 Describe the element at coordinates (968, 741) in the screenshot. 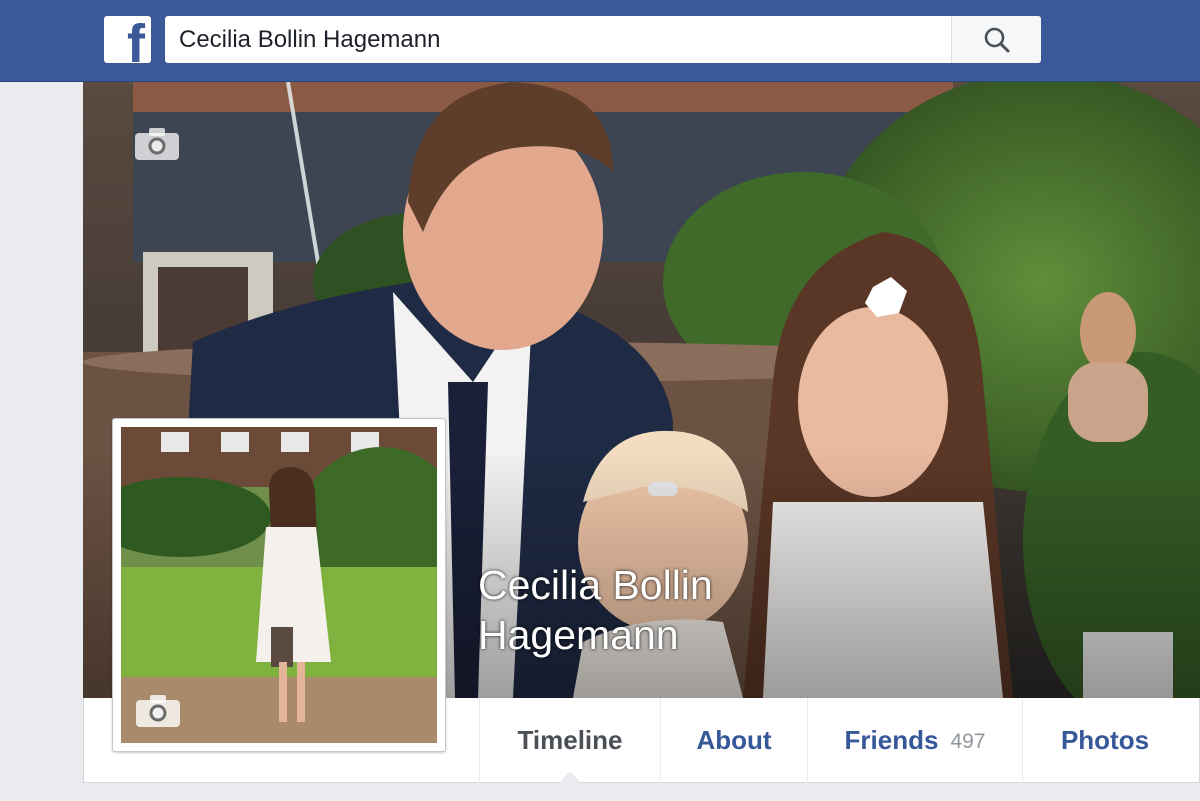

I see `friends-count: 497` at that location.